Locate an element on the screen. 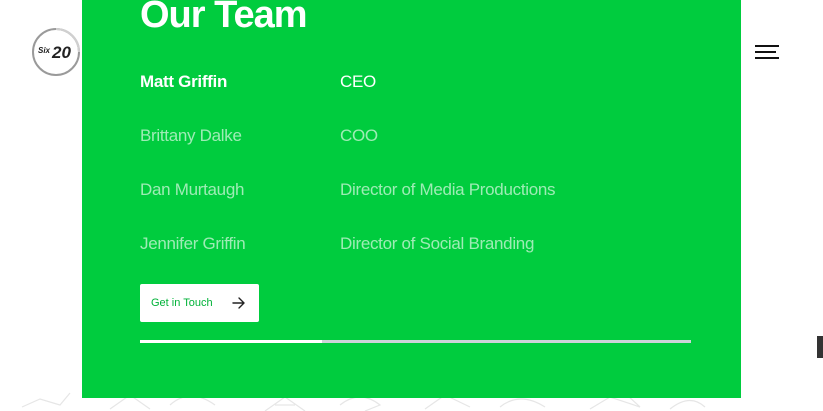 Image resolution: width=823 pixels, height=411 pixels. logo-mark: Six 20 is located at coordinates (56, 52).